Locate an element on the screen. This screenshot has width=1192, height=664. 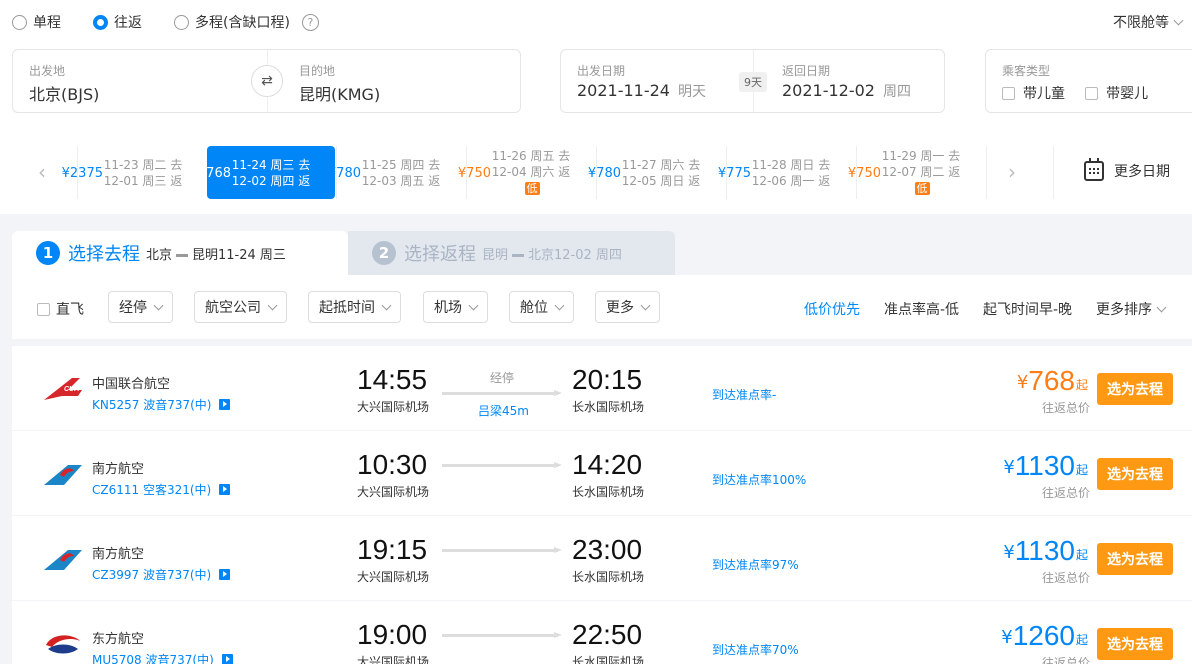
date-cell-return: 12-05 周日 返 is located at coordinates (661, 180).